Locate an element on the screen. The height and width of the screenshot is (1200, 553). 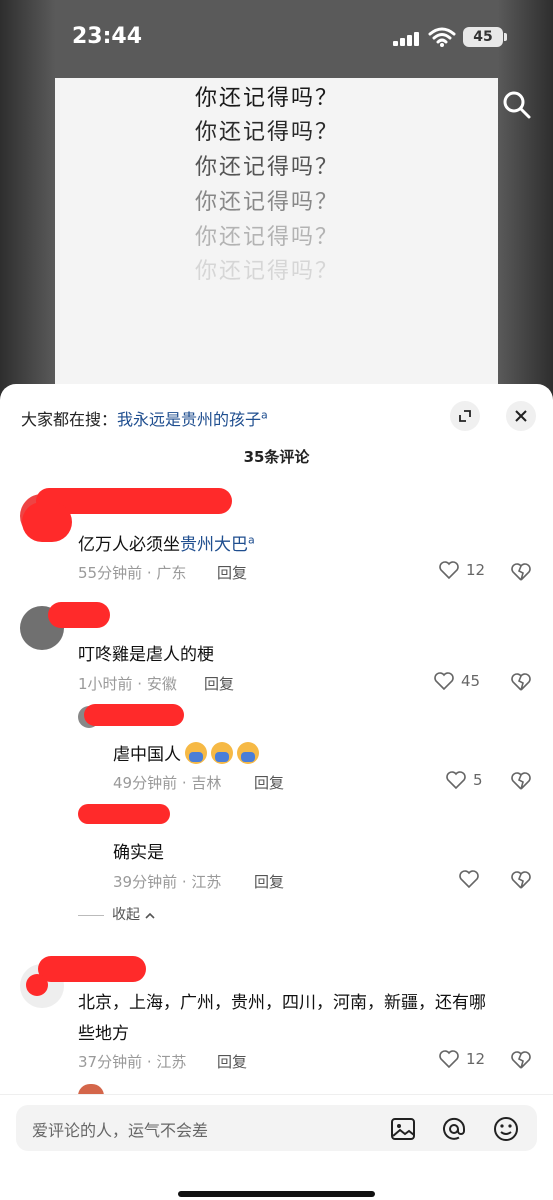
close-icon is located at coordinates (521, 416).